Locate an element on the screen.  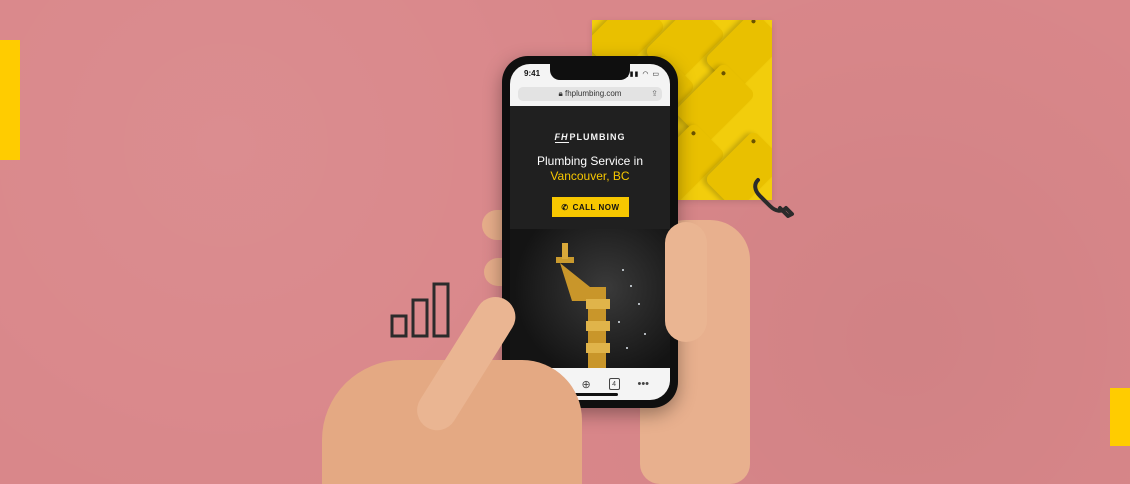
hero-title: Plumbing Service in Vancouver, BC is located at coordinates (590, 169).